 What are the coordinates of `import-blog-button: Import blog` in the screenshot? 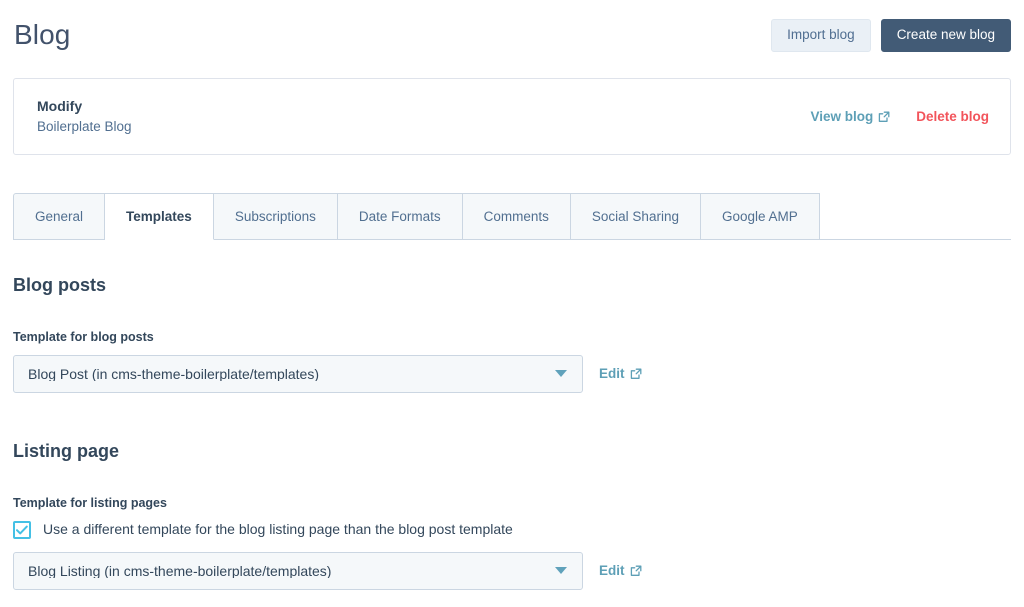 It's located at (821, 35).